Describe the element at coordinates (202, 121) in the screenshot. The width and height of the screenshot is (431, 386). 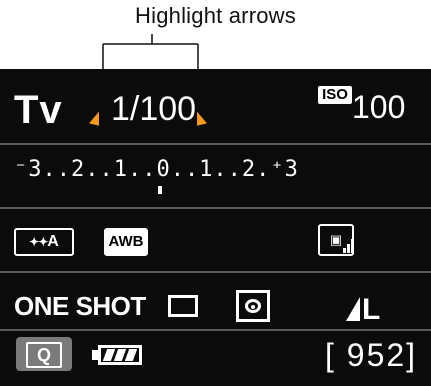
I see `highlight-arrow-right-icon` at that location.